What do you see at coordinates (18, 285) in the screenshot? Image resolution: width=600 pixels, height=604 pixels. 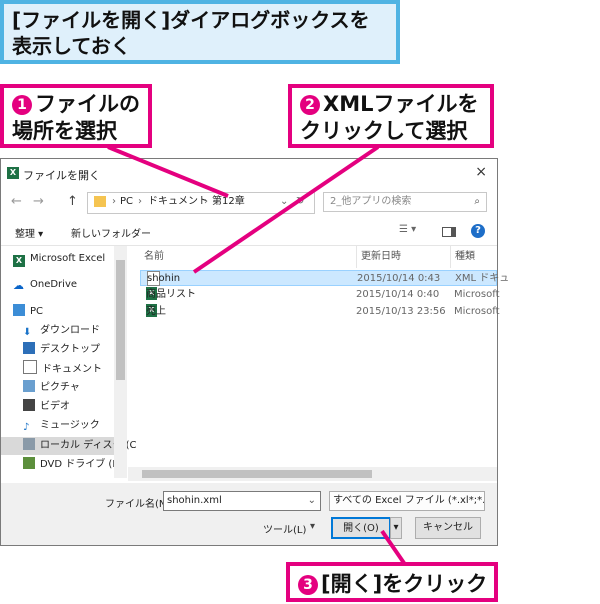 I see `cloud-icon: ☁` at bounding box center [18, 285].